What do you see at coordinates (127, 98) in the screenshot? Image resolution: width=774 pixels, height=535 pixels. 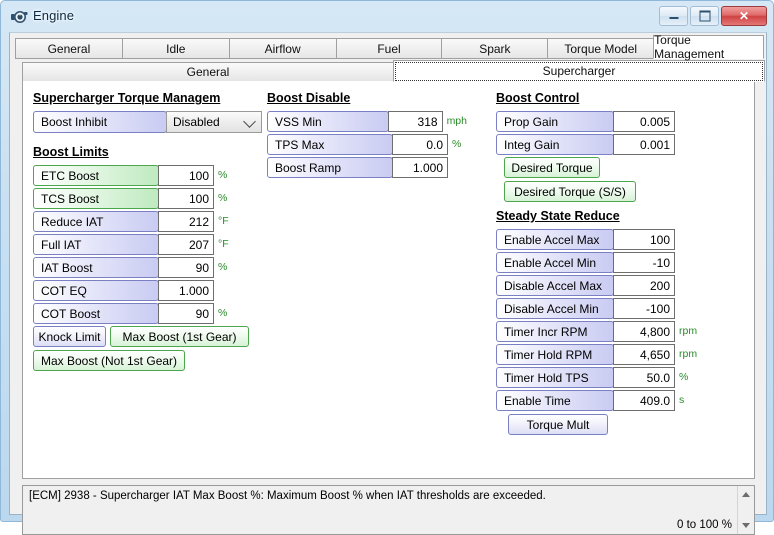 I see `group-title-supercharger-torque-management: Supercharger Torque Managem` at bounding box center [127, 98].